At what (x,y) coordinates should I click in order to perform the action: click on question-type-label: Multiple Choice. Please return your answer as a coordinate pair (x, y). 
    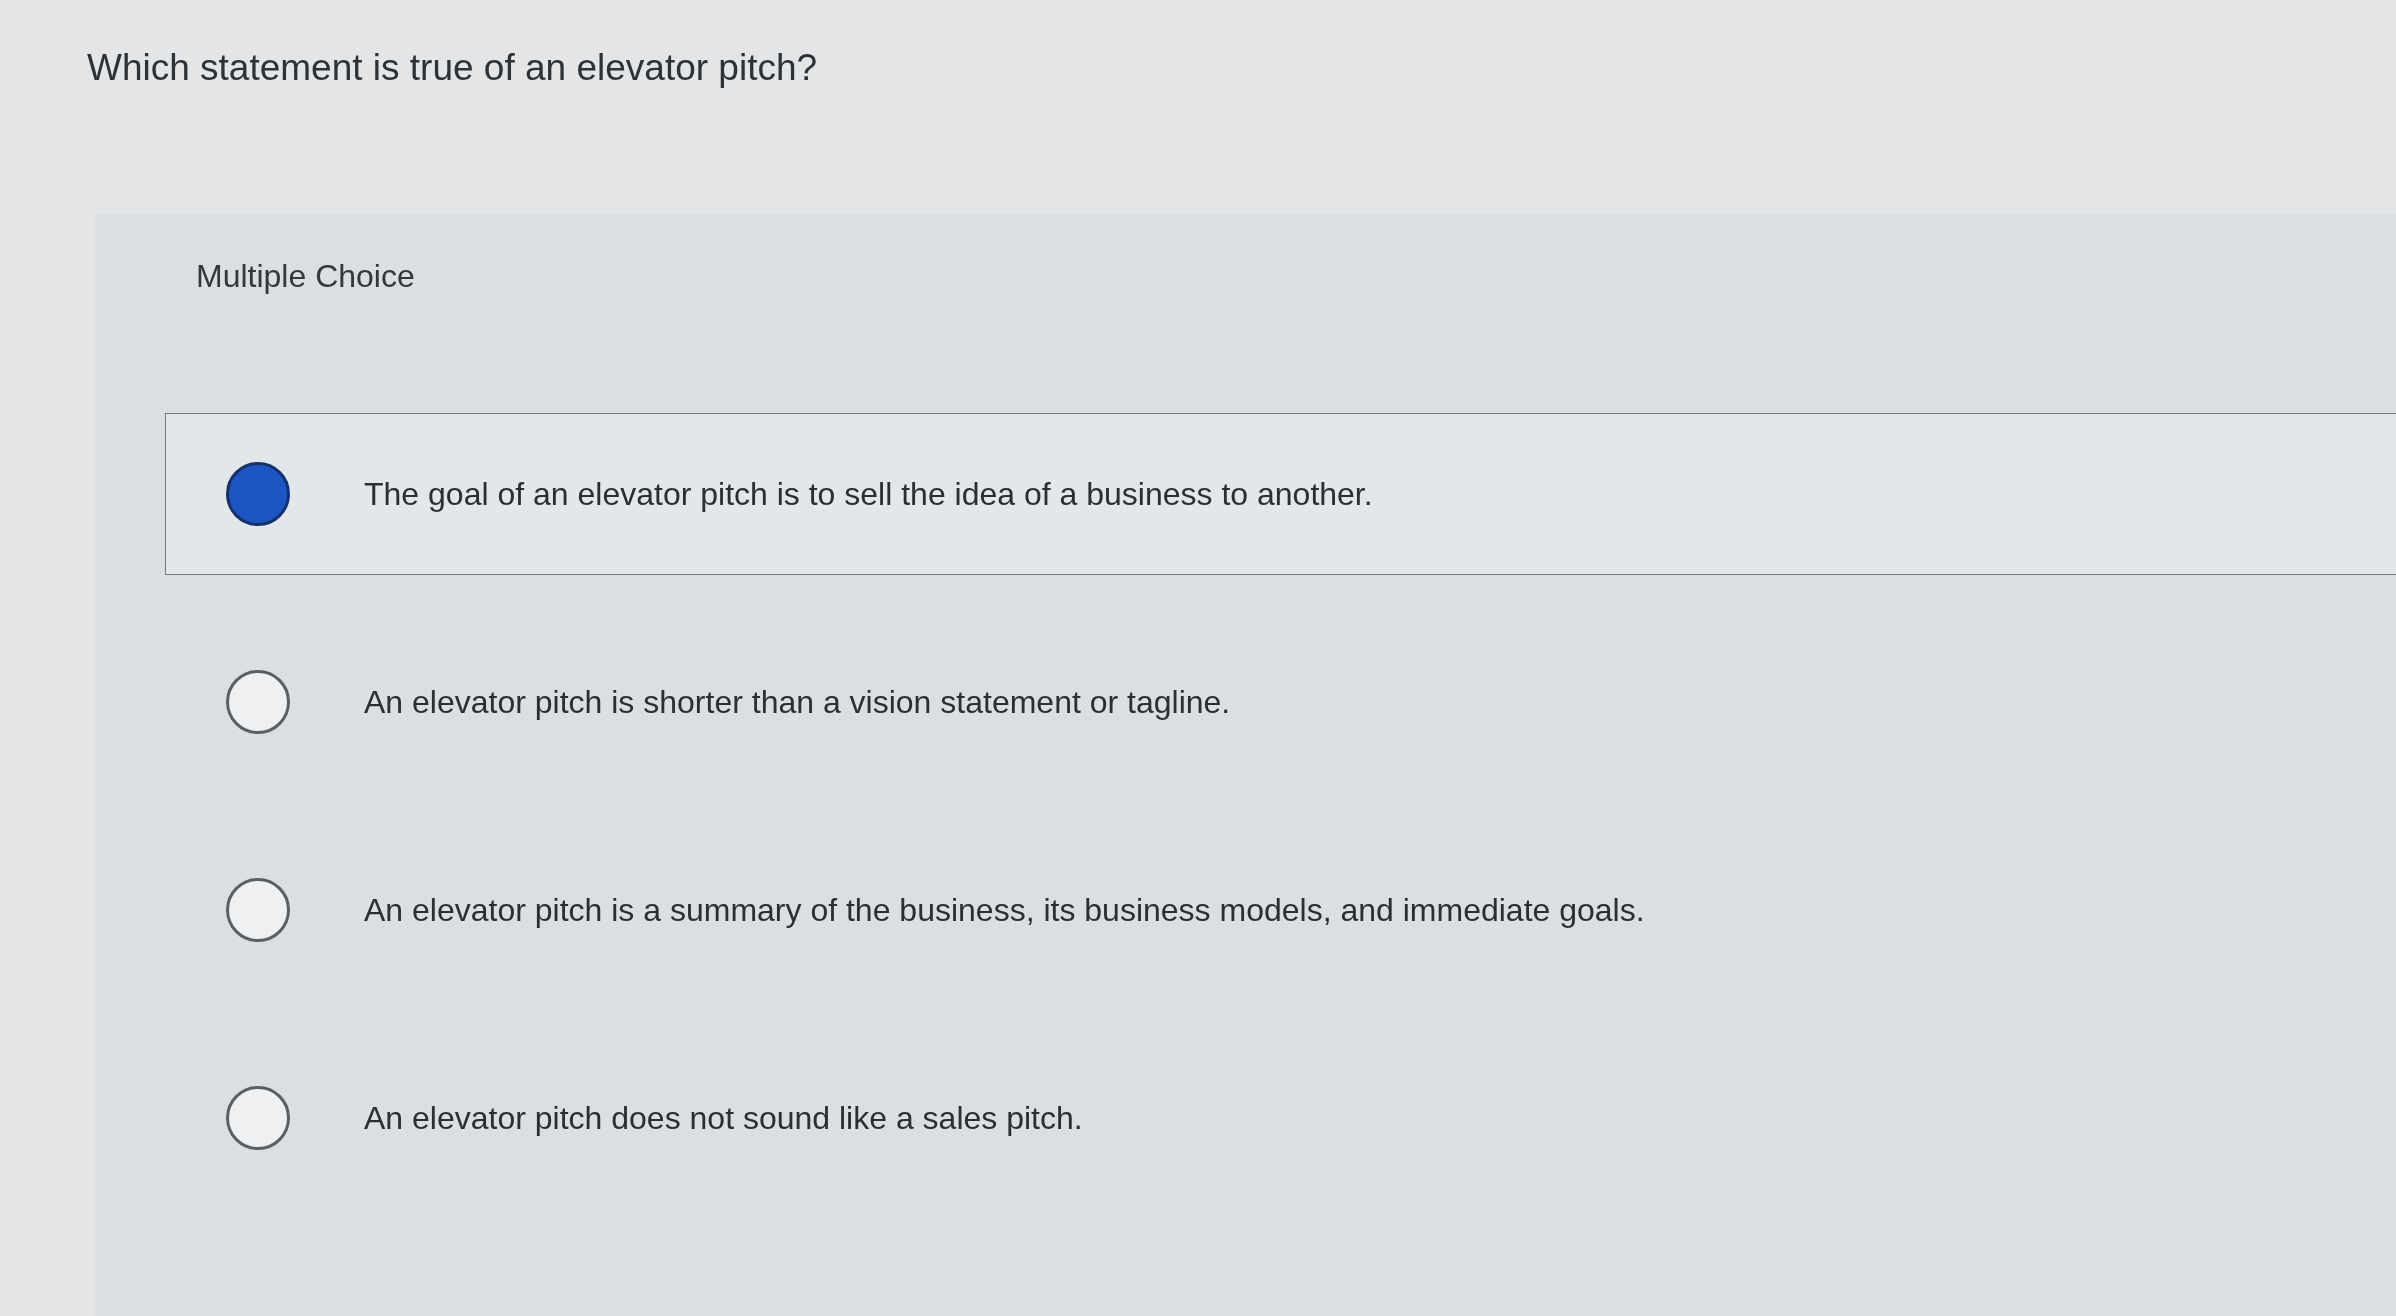
    Looking at the image, I should click on (305, 277).